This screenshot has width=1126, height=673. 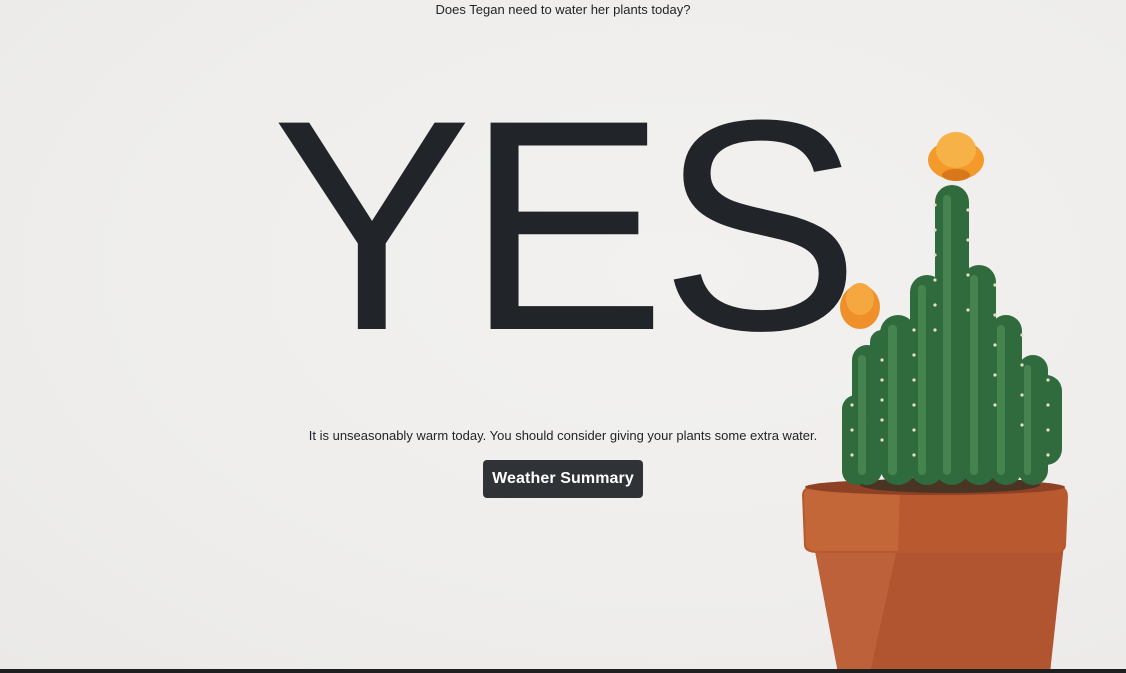 I want to click on bottom-edge-bar, so click(x=563, y=671).